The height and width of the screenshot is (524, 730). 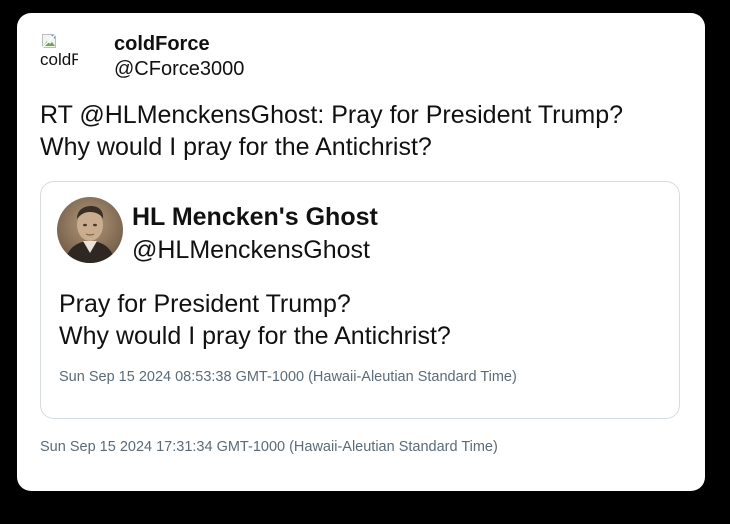 What do you see at coordinates (179, 69) in the screenshot?
I see `author-handle: @CForce3000` at bounding box center [179, 69].